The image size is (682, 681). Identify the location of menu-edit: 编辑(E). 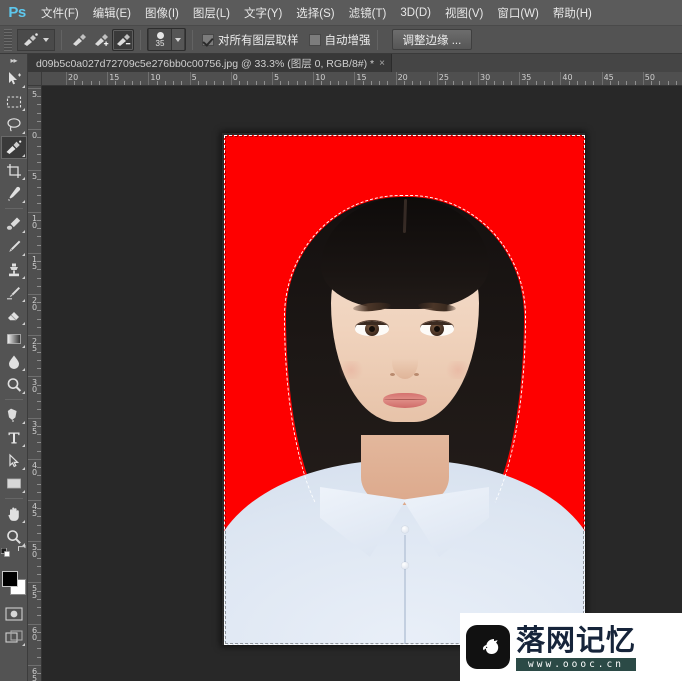
(112, 13).